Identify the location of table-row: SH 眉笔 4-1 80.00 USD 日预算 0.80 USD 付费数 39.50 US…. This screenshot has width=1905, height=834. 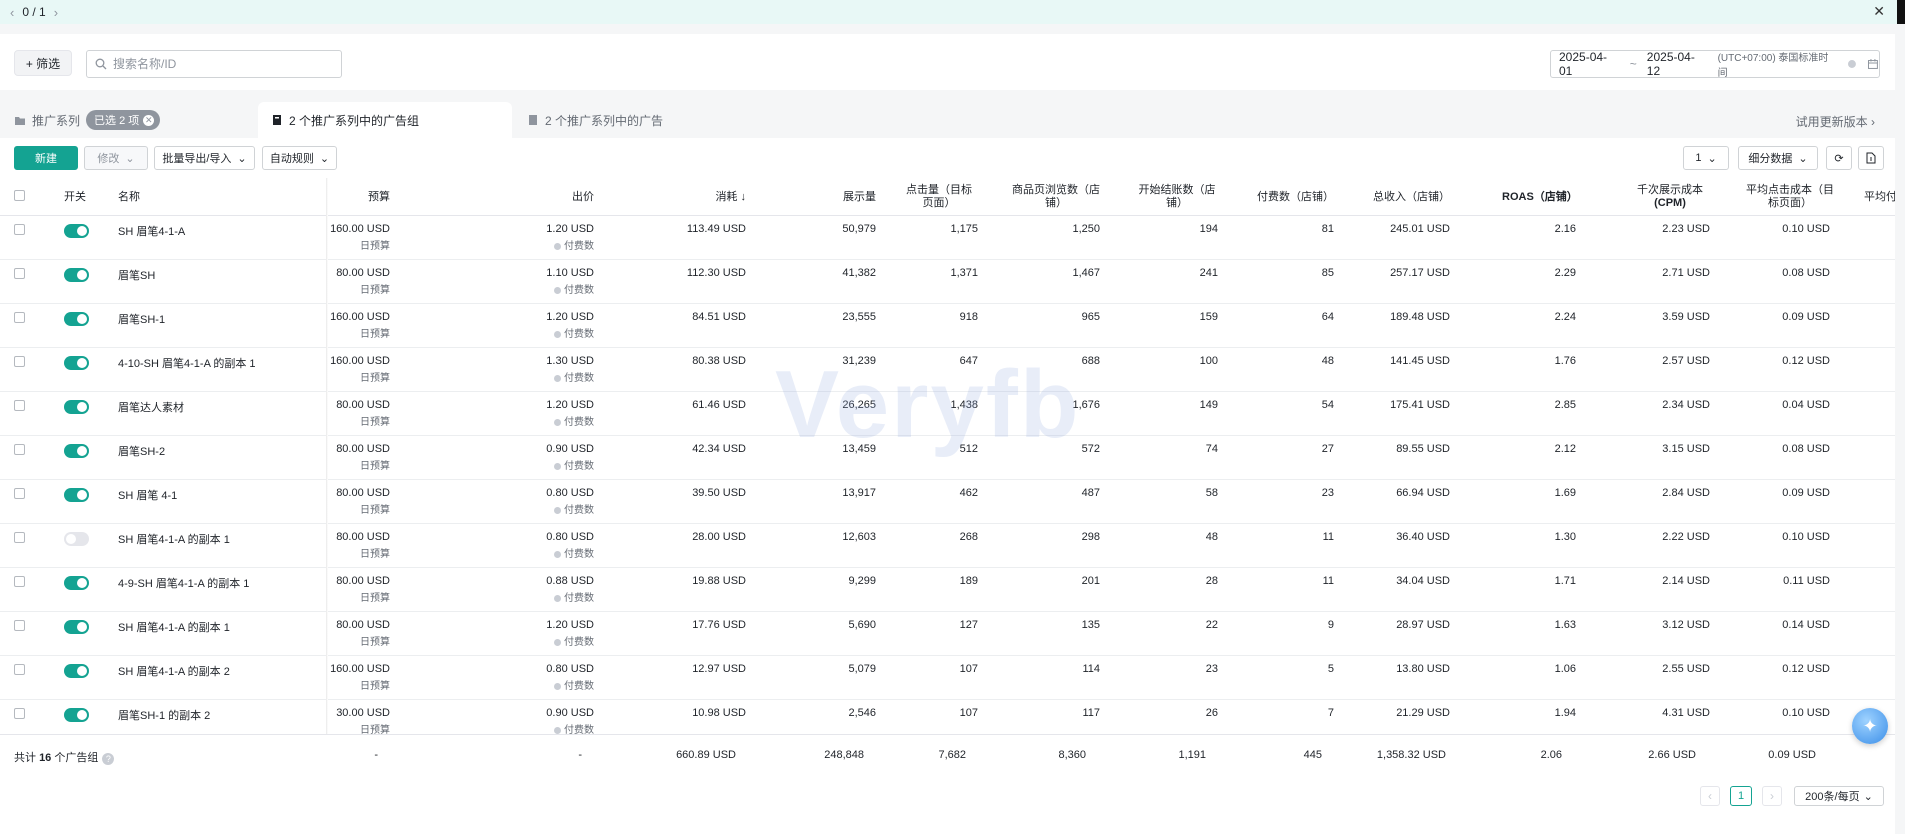
(947, 502).